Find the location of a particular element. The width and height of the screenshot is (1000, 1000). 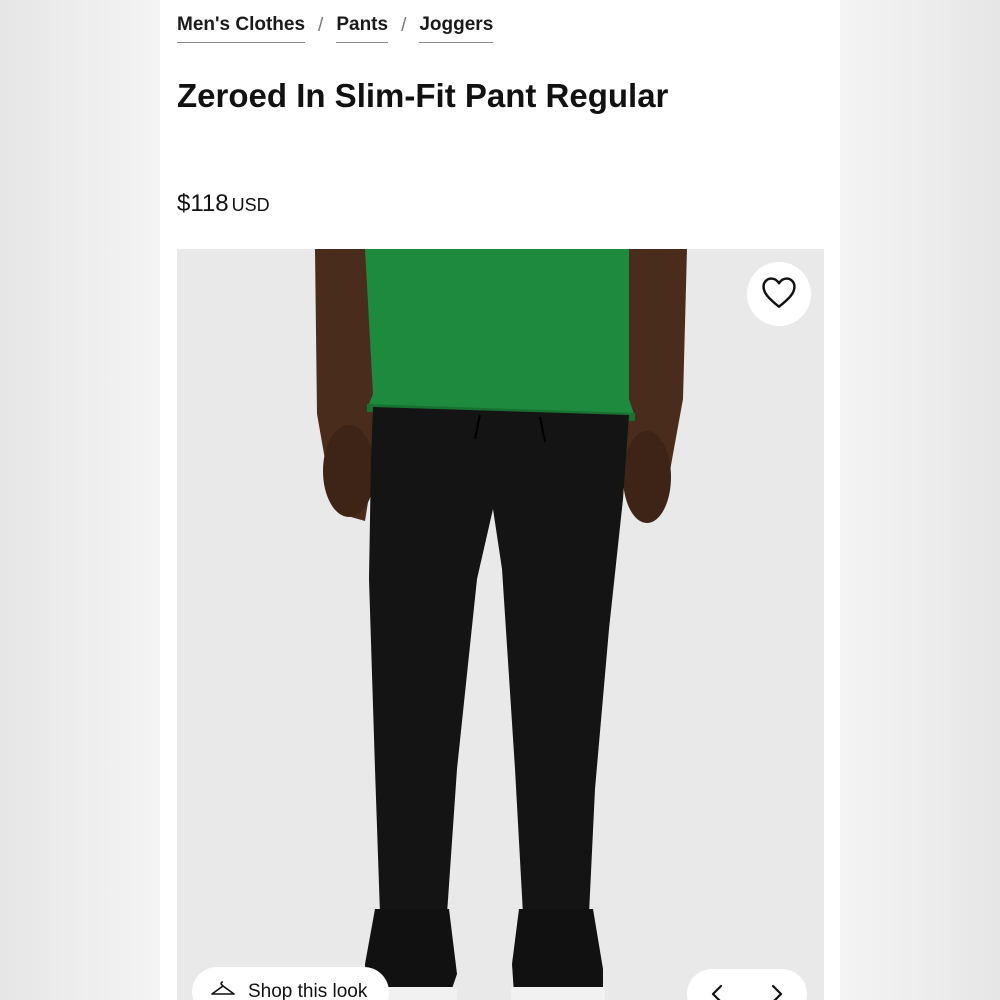

price-amount: $118 is located at coordinates (203, 203).